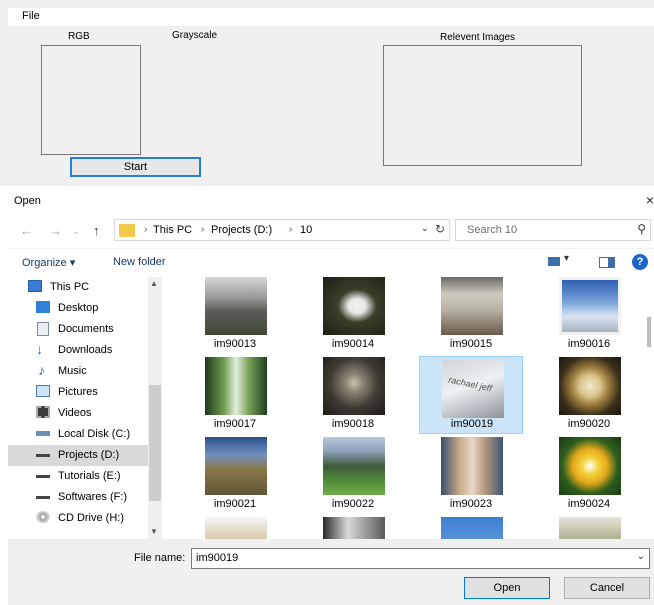 Image resolution: width=654 pixels, height=605 pixels. I want to click on downloads-icon: ↓, so click(39, 349).